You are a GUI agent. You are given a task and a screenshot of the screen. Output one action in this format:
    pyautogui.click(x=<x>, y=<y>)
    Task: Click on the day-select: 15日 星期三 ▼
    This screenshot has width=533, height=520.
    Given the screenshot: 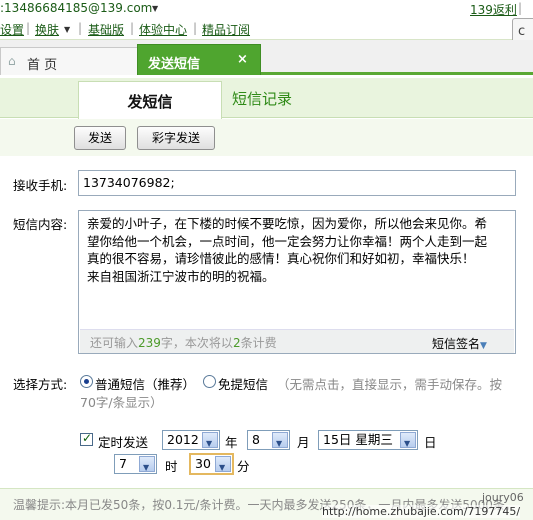 What is the action you would take?
    pyautogui.click(x=368, y=440)
    